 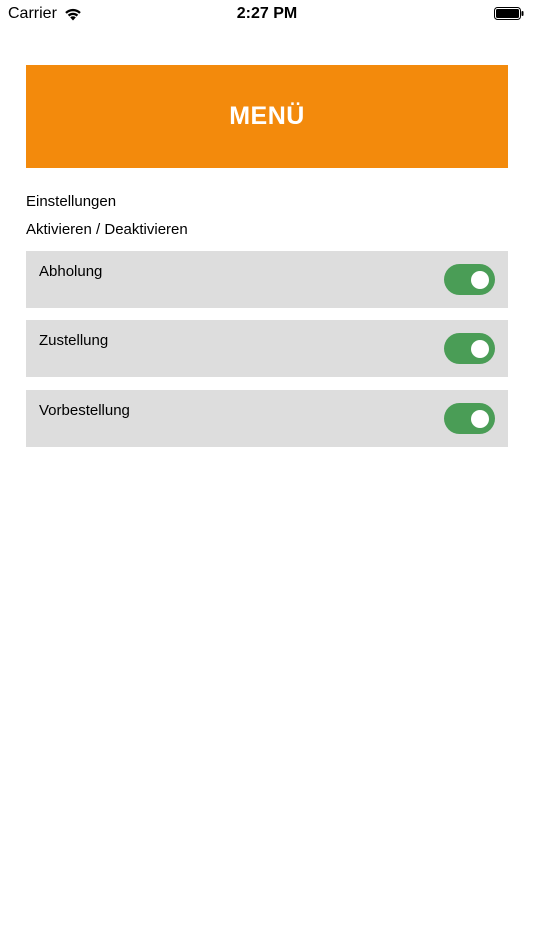 I want to click on option-row-vorbestellung: Vorbestellung, so click(x=267, y=418).